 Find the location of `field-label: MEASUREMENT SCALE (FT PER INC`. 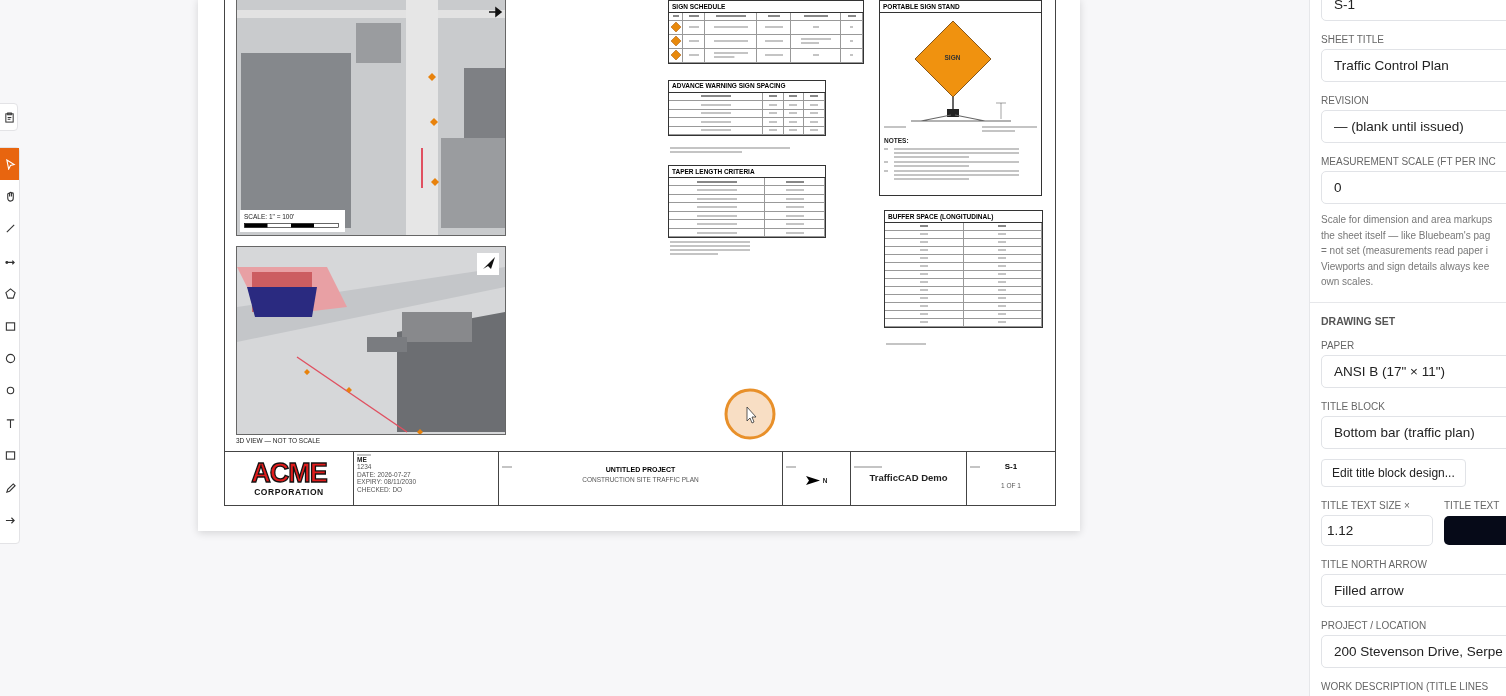

field-label: MEASUREMENT SCALE (FT PER INC is located at coordinates (1408, 161).